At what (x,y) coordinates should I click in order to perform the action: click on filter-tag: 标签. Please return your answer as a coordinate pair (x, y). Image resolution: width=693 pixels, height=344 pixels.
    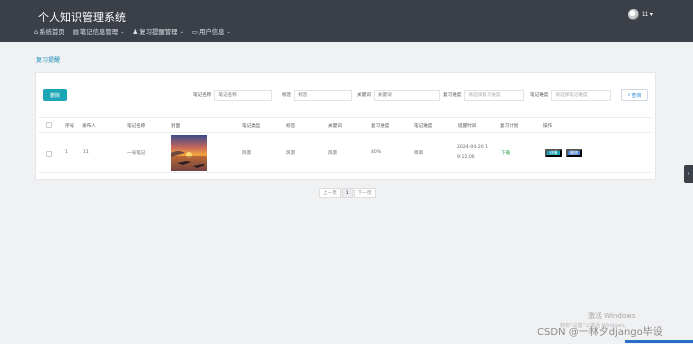
    Looking at the image, I should click on (317, 95).